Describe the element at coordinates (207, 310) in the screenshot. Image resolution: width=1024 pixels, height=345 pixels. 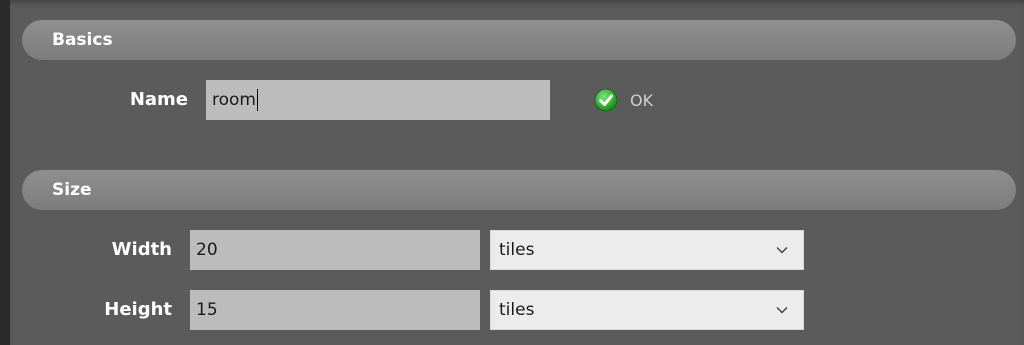
I see `height-input-value: 15` at that location.